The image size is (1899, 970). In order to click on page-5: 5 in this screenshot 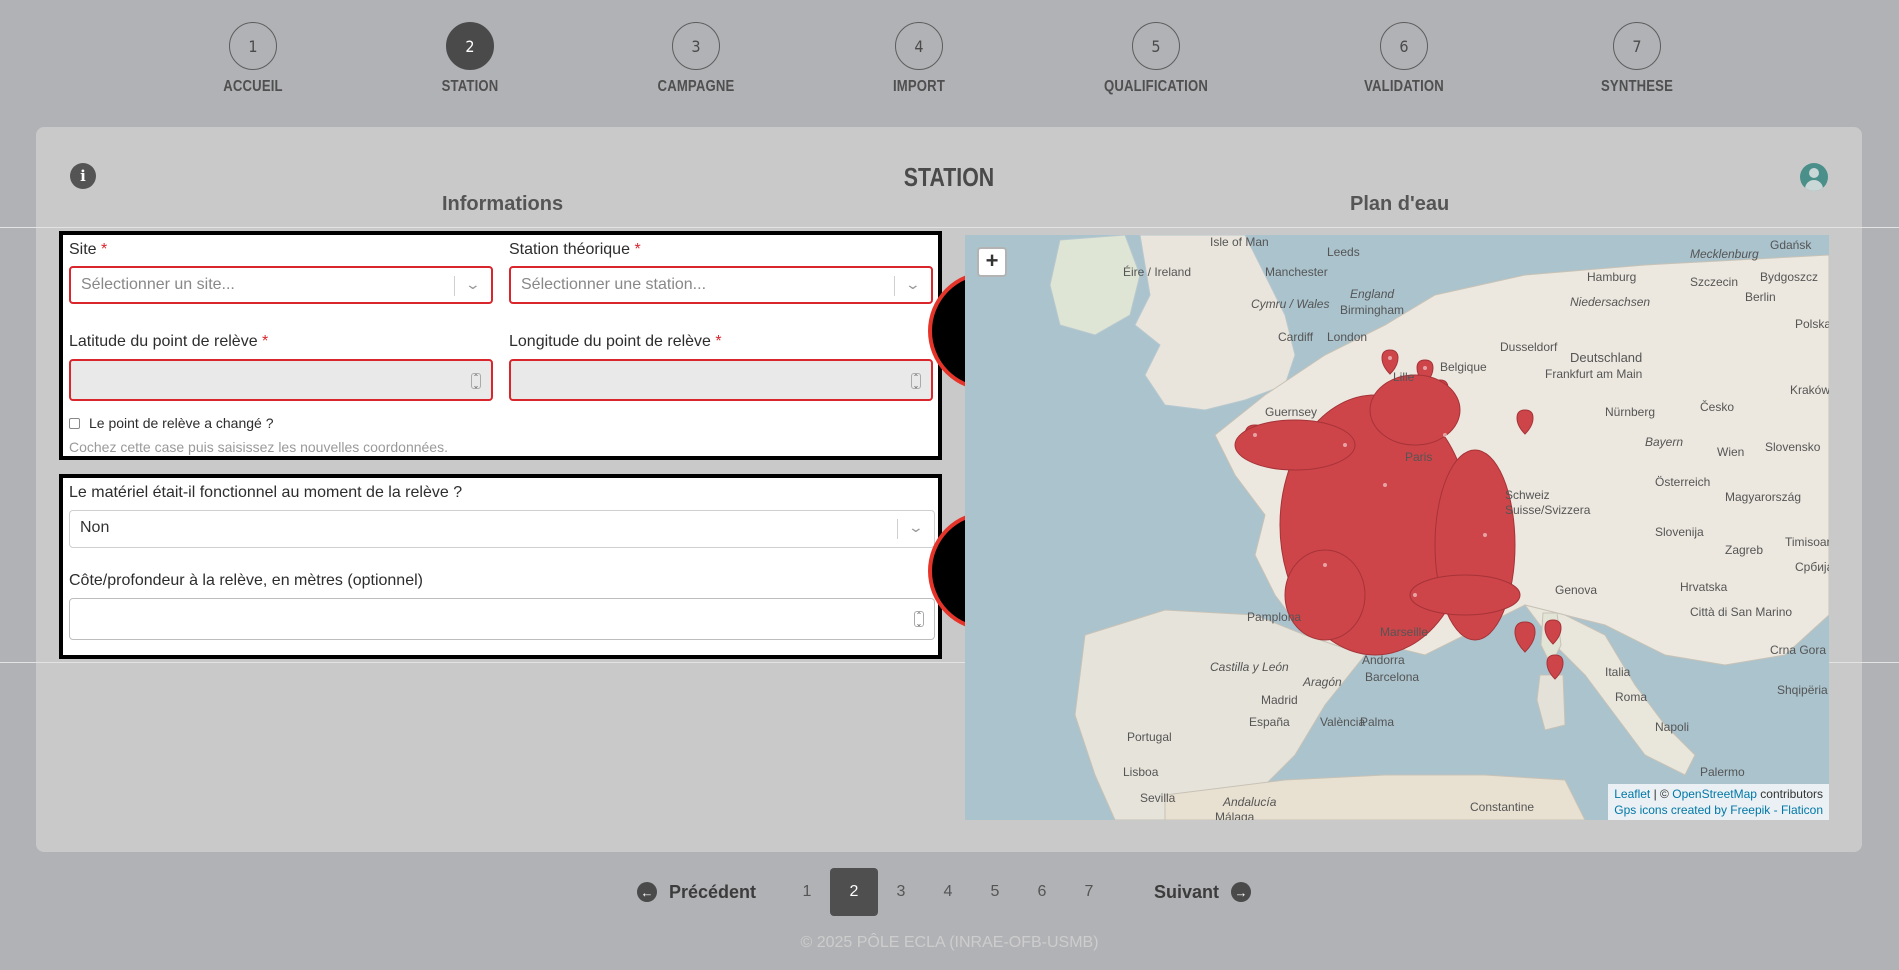, I will do `click(995, 892)`.